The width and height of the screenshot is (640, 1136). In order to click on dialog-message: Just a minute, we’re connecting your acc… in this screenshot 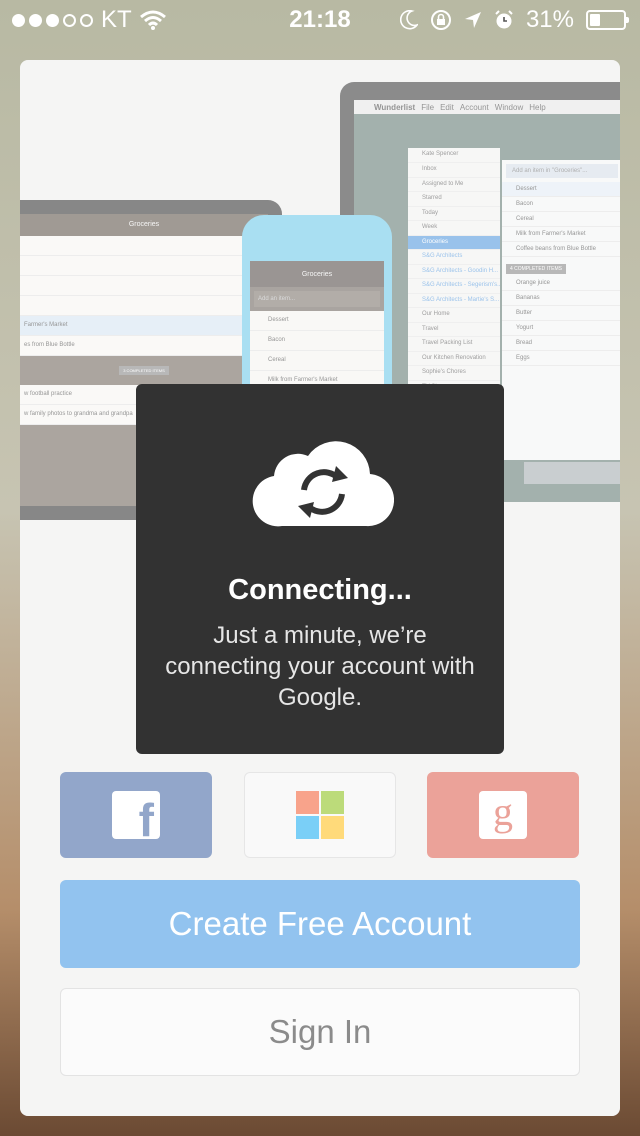, I will do `click(320, 666)`.